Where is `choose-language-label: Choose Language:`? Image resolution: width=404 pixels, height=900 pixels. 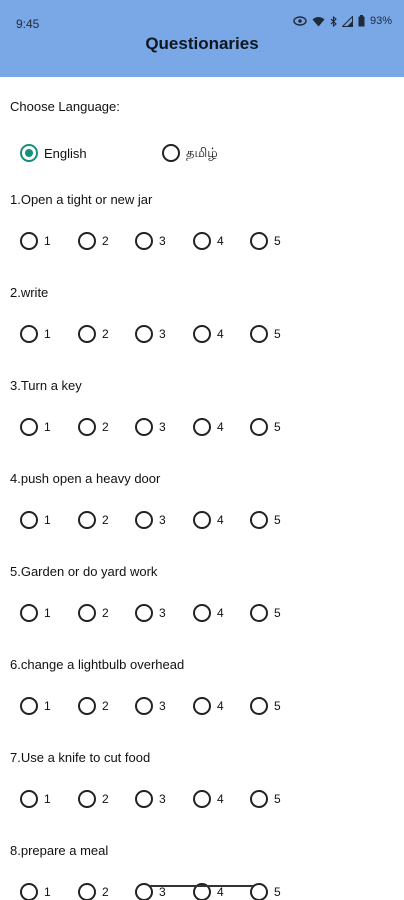
choose-language-label: Choose Language: is located at coordinates (65, 106).